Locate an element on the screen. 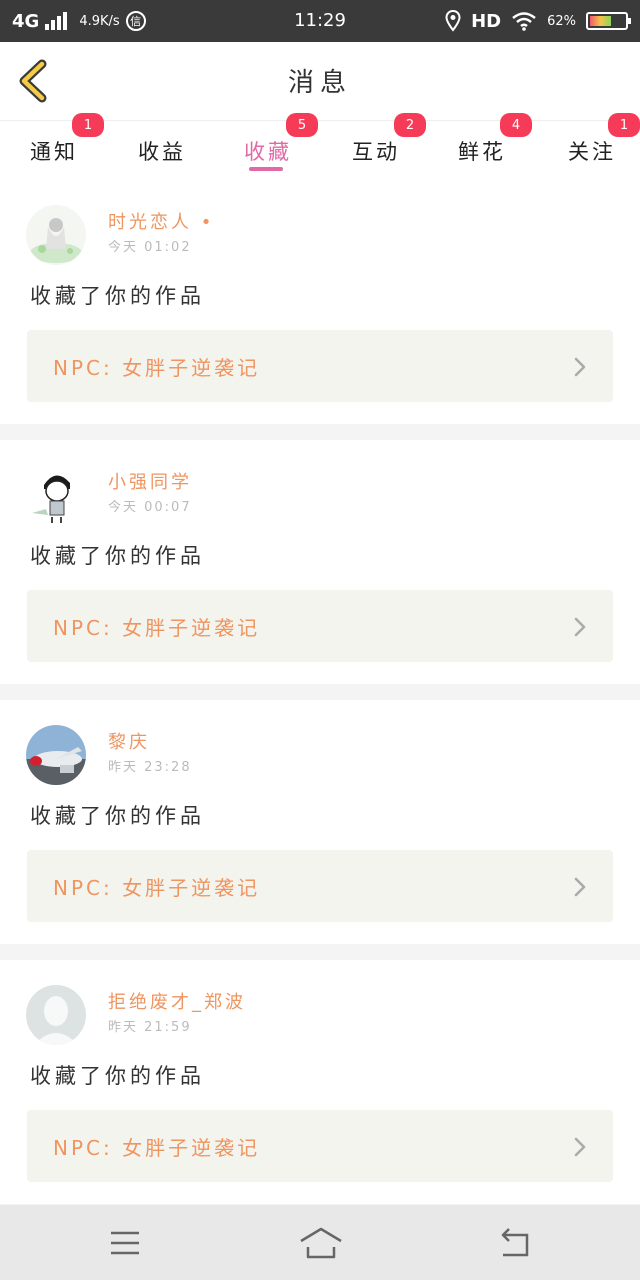 Image resolution: width=640 pixels, height=1280 pixels. tab-favorites-badge: 5 is located at coordinates (302, 125).